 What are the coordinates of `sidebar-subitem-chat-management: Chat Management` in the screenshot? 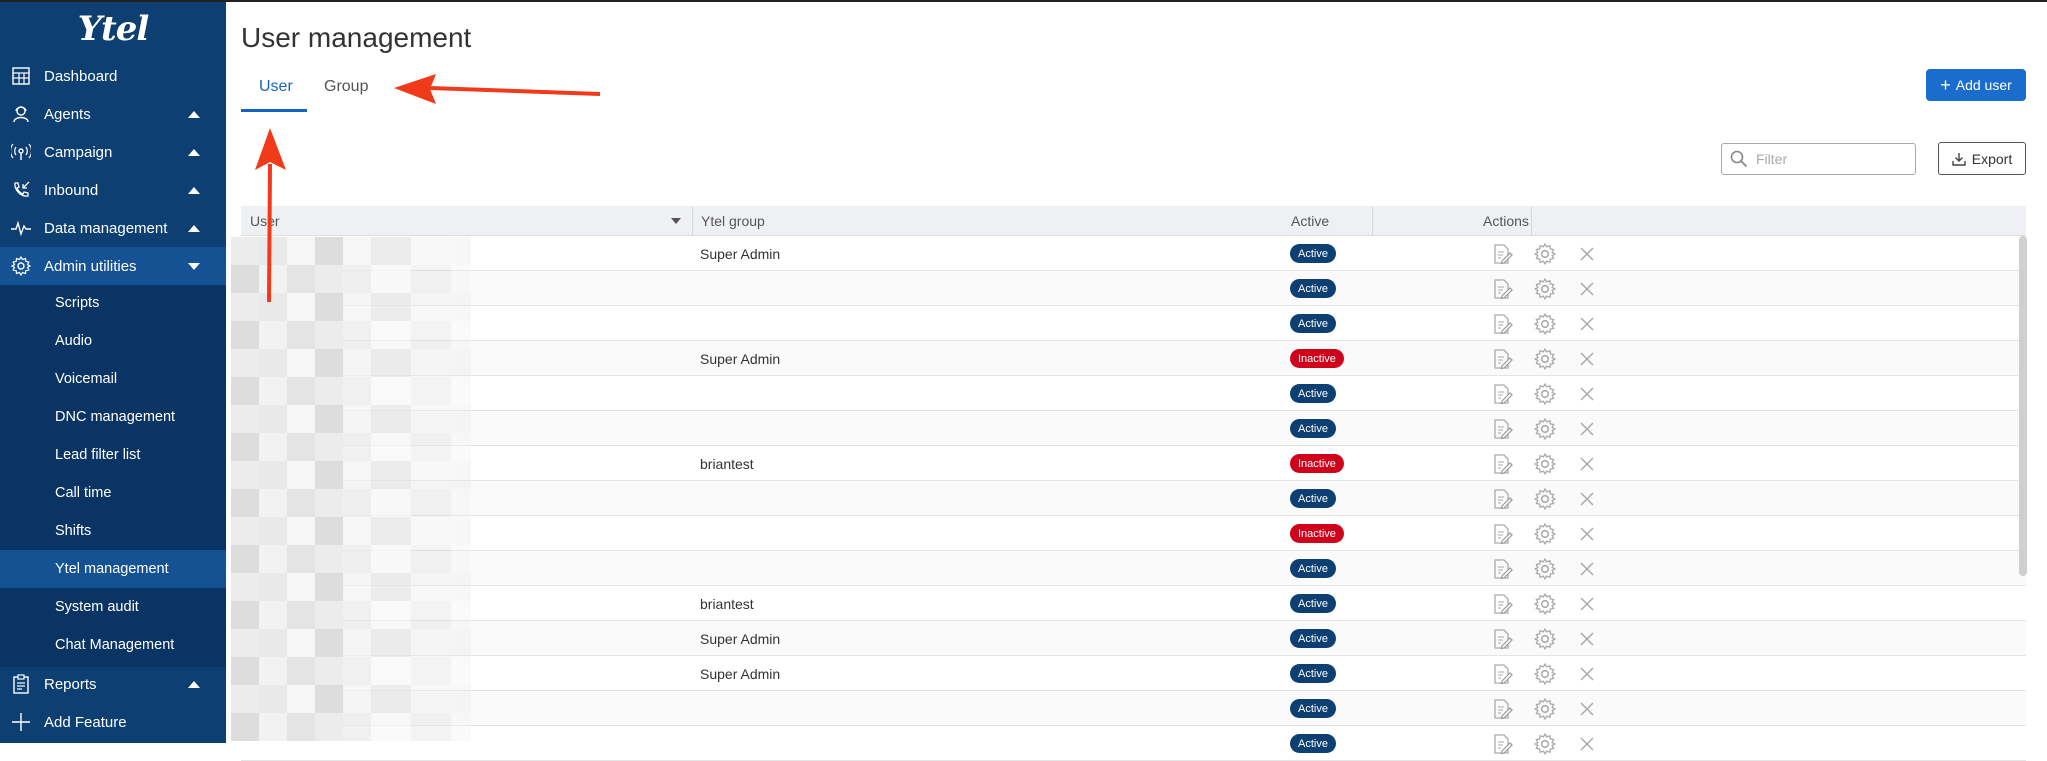 It's located at (113, 645).